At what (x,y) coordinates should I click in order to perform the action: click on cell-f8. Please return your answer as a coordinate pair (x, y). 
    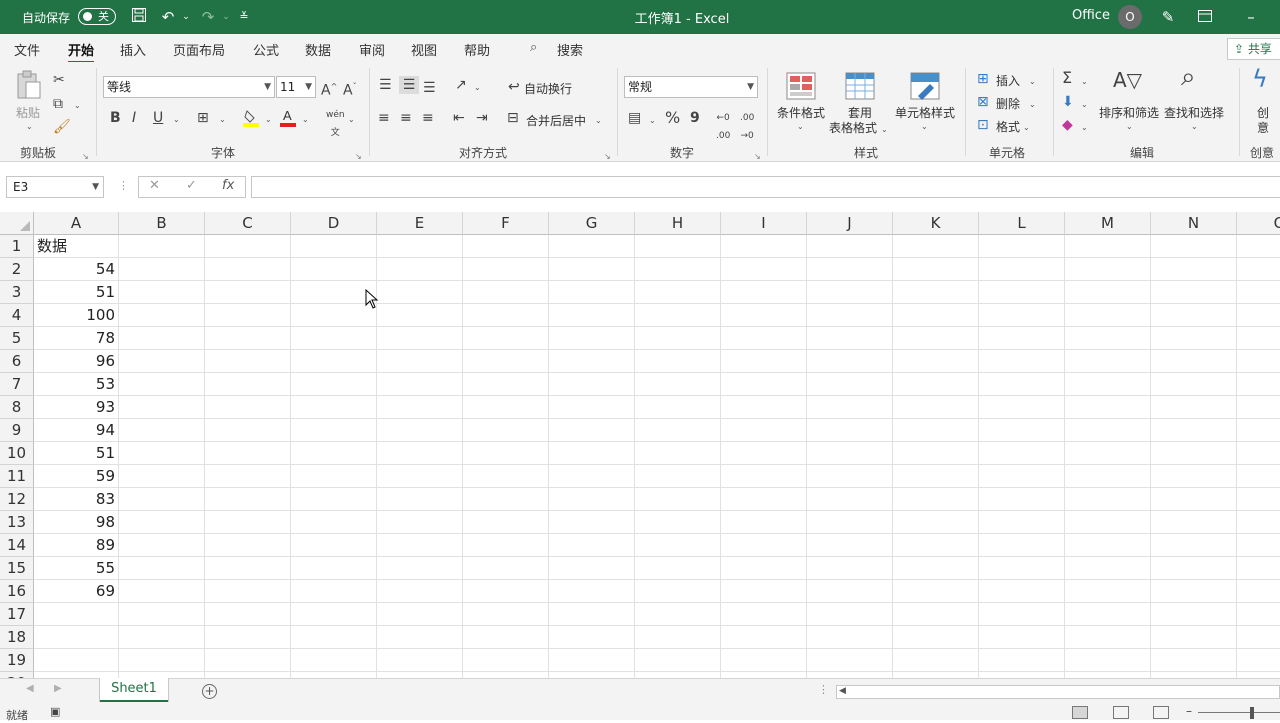
    Looking at the image, I should click on (506, 407).